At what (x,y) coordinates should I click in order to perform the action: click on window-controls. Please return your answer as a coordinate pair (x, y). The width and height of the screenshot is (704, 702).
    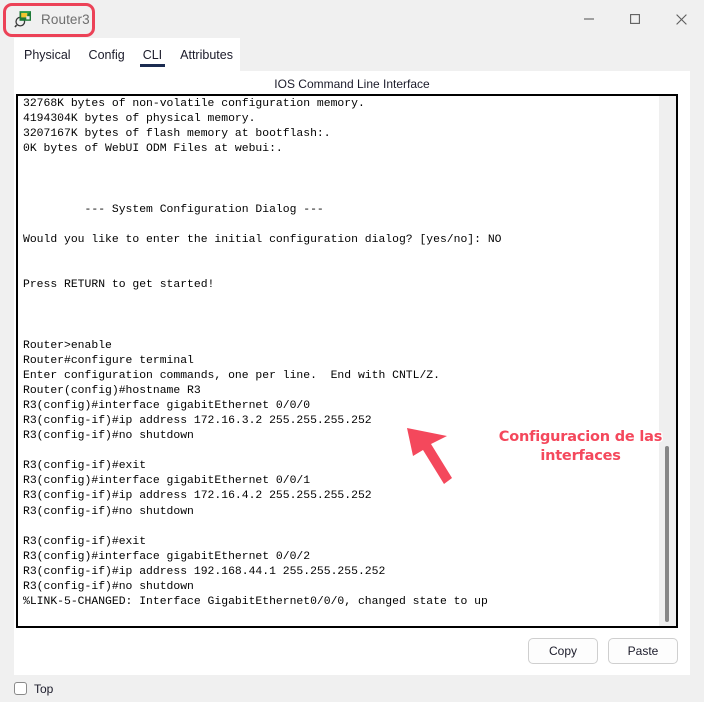
    Looking at the image, I should click on (635, 19).